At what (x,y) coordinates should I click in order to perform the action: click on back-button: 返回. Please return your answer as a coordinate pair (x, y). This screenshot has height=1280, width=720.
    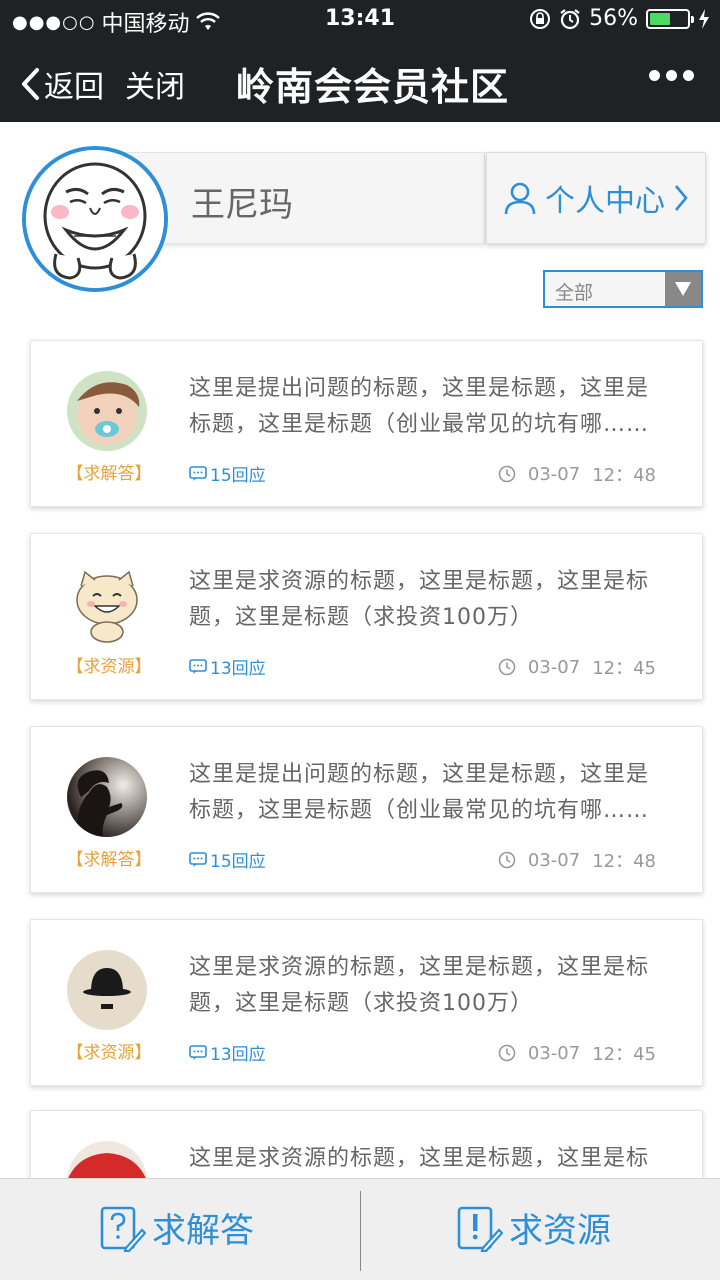
    Looking at the image, I should click on (62, 84).